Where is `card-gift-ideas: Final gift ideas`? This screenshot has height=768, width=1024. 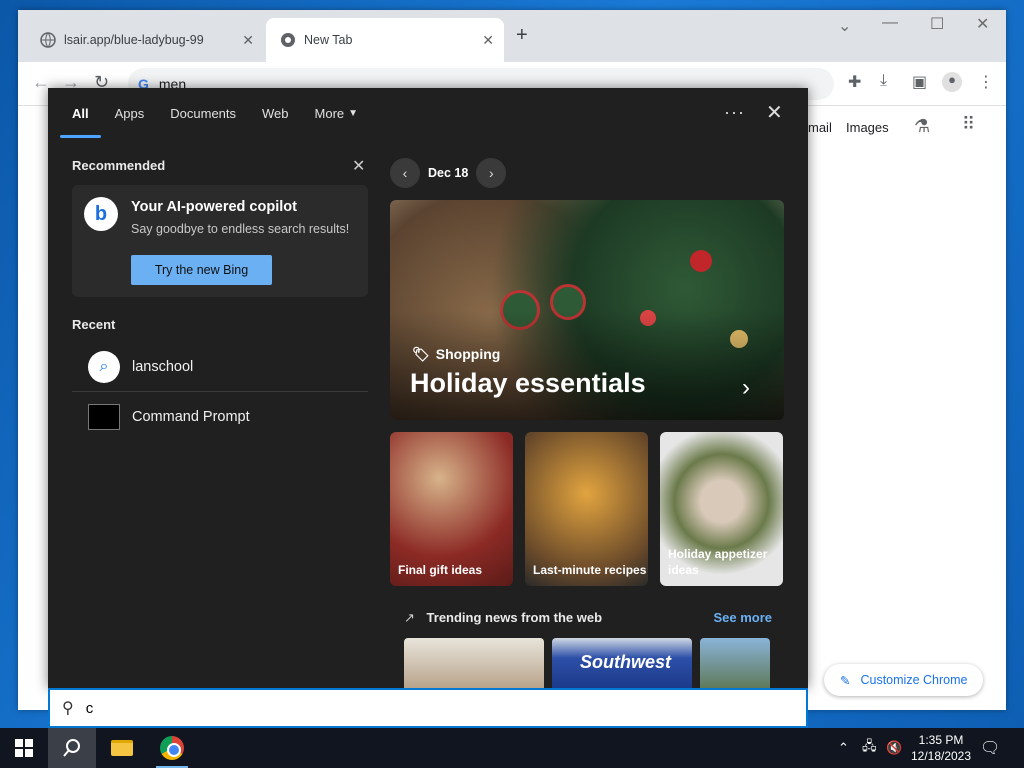
card-gift-ideas: Final gift ideas is located at coordinates (451, 509).